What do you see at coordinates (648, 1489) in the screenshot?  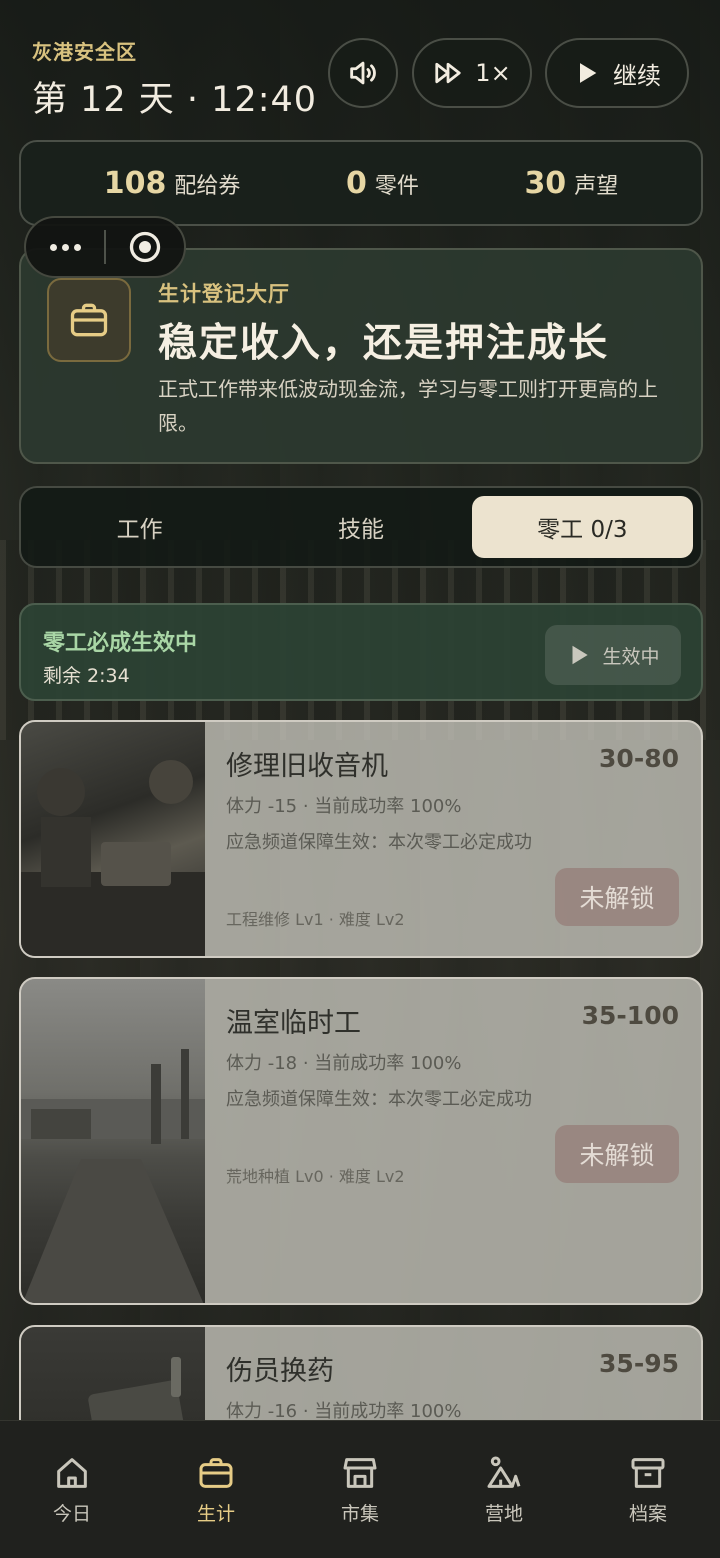 I see `nav-item-archive: 档案` at bounding box center [648, 1489].